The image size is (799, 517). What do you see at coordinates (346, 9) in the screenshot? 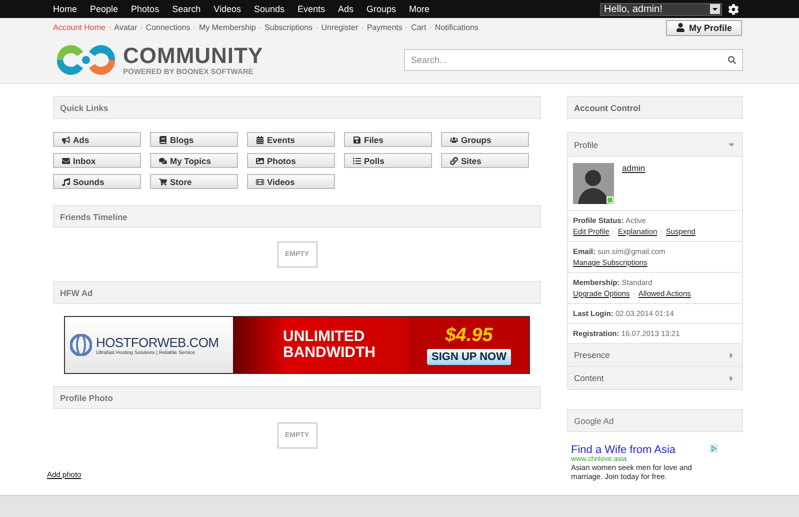
I see `top-menu-item: Ads` at bounding box center [346, 9].